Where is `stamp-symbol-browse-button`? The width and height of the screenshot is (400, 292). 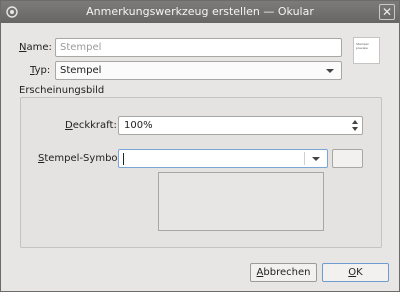 stamp-symbol-browse-button is located at coordinates (347, 158).